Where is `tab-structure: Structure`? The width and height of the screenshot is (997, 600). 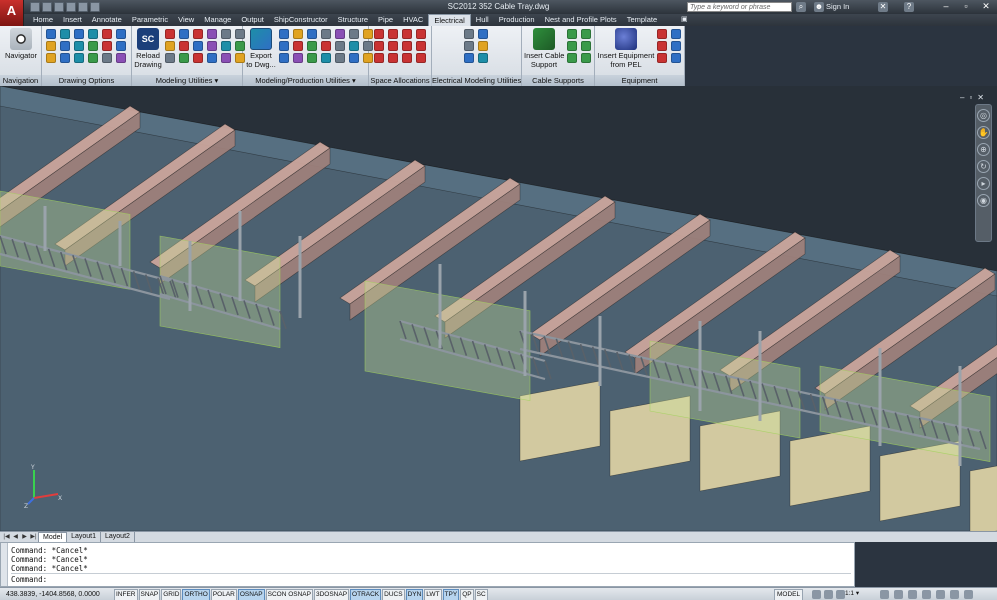 tab-structure: Structure is located at coordinates (353, 20).